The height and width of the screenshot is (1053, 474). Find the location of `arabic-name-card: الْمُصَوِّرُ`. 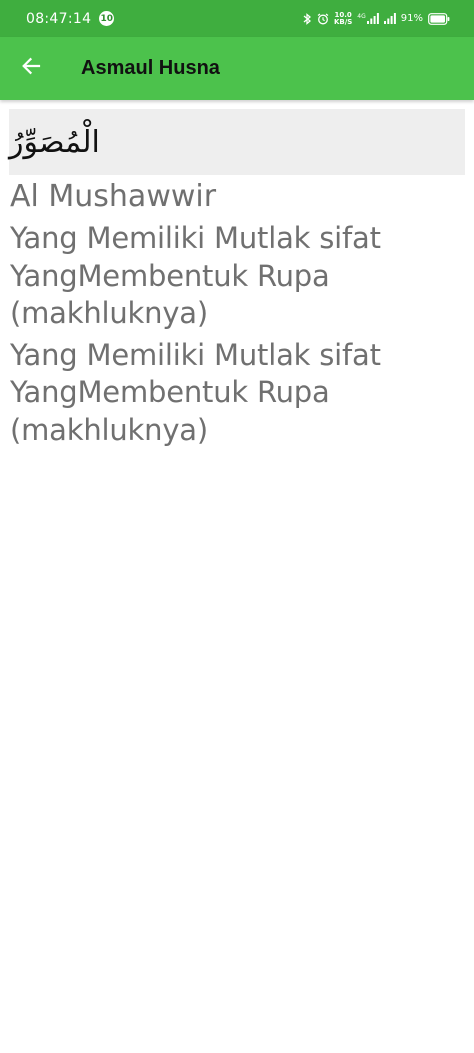

arabic-name-card: الْمُصَوِّرُ is located at coordinates (237, 142).